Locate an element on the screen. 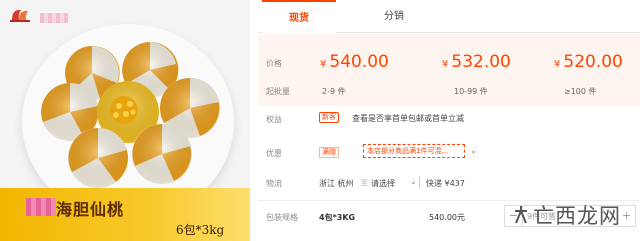 This screenshot has width=640, height=241. shipping-fee: 快递 ¥437 is located at coordinates (445, 183).